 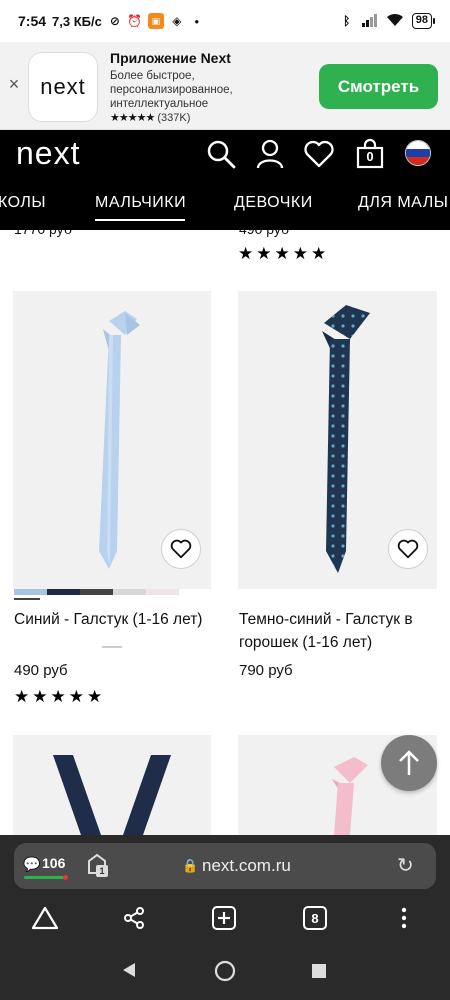 What do you see at coordinates (132, 118) in the screenshot?
I see `rating-stars: ★★★★★` at bounding box center [132, 118].